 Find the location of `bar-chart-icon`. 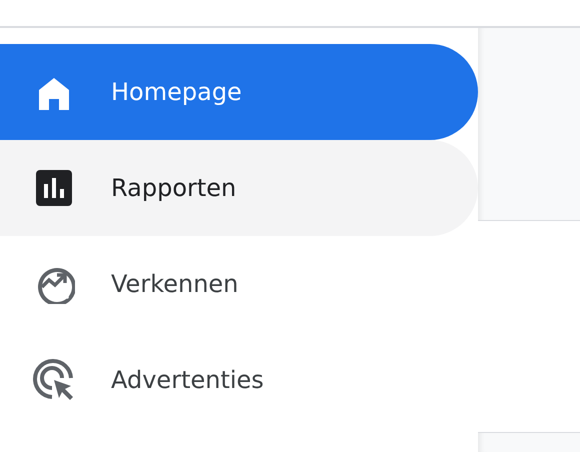

bar-chart-icon is located at coordinates (54, 188).